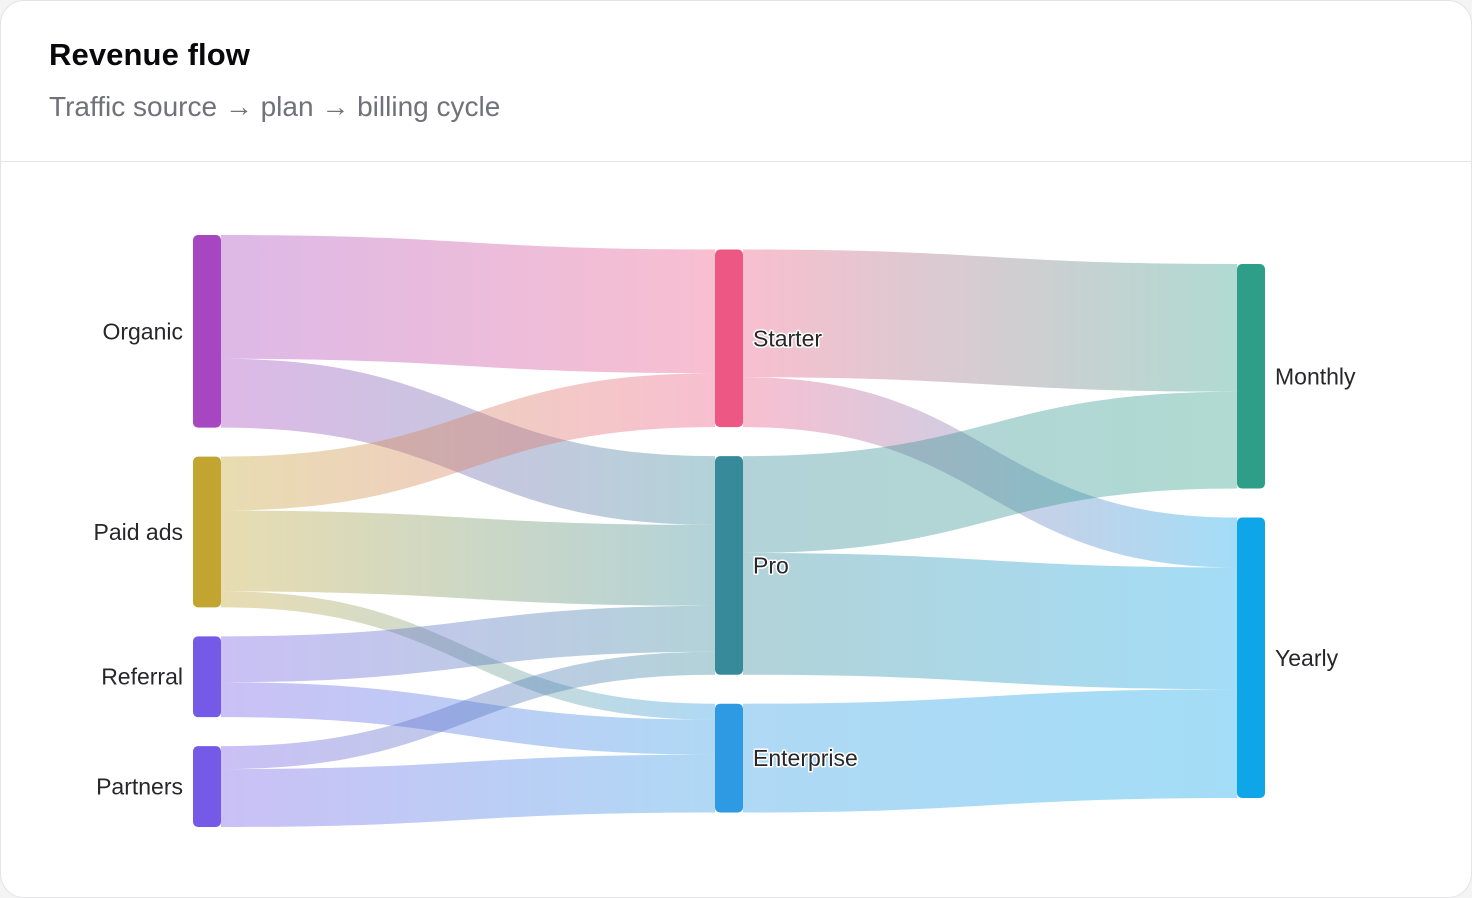 The image size is (1472, 898). Describe the element at coordinates (1251, 376) in the screenshot. I see `node-monthly` at that location.